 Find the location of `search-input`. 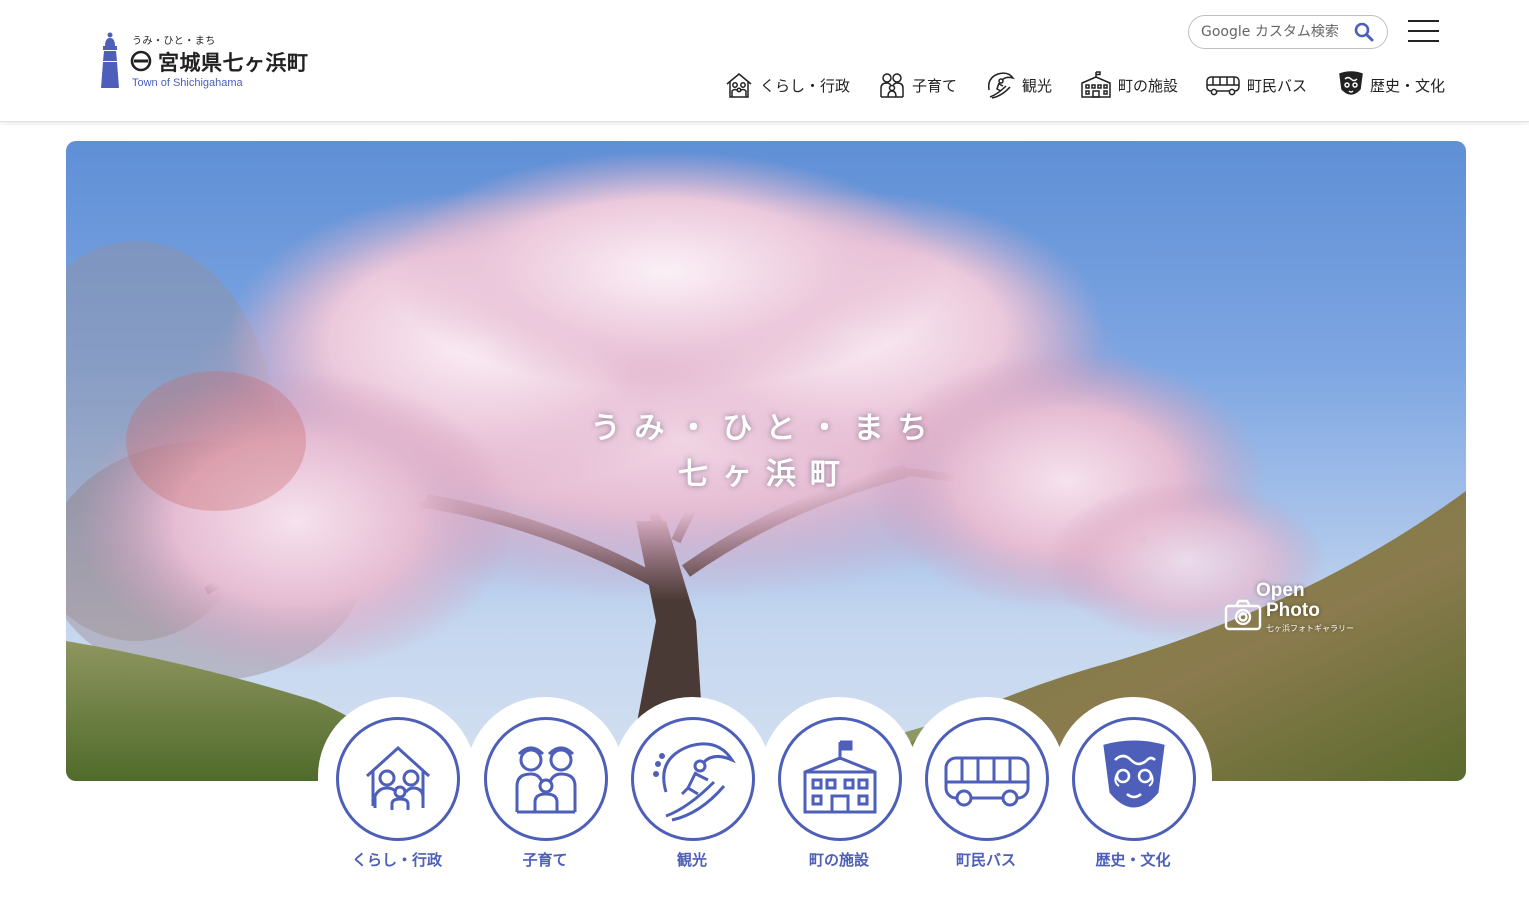

search-input is located at coordinates (1276, 32).